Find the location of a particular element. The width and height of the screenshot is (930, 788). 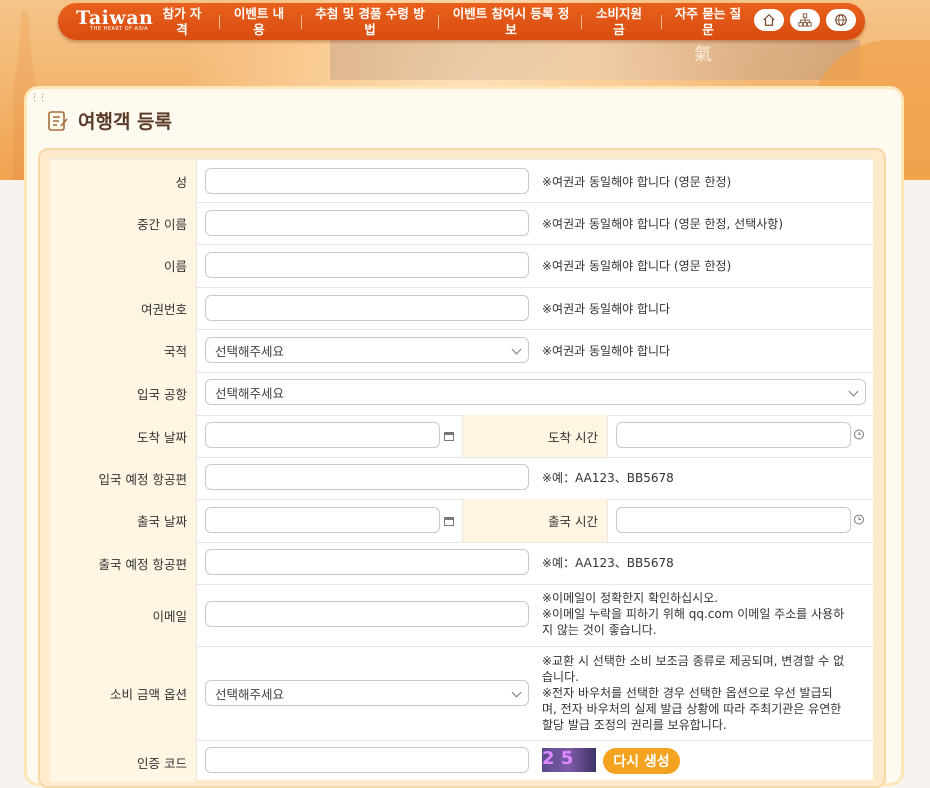

form-row-captcha: 인증 코드 2 5 다시 생성 is located at coordinates (461, 761).